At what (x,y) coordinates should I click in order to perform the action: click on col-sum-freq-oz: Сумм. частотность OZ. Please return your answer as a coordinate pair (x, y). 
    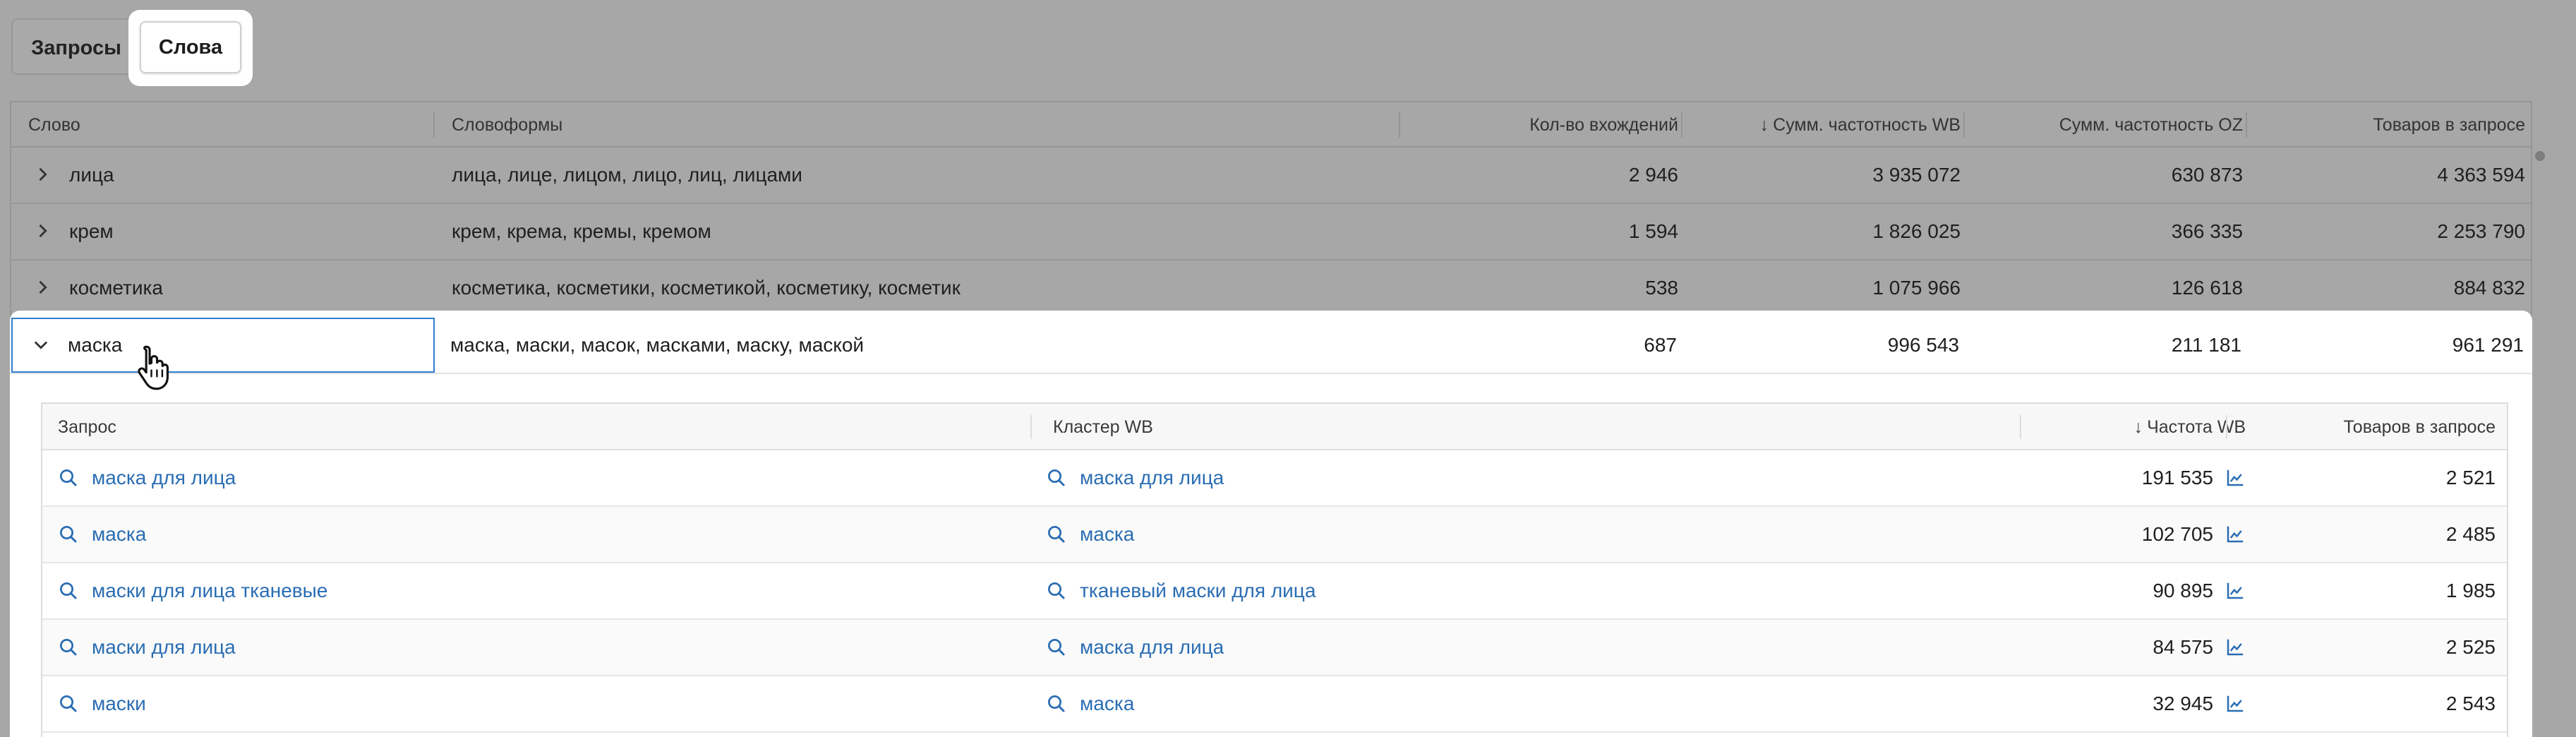
    Looking at the image, I should click on (2104, 125).